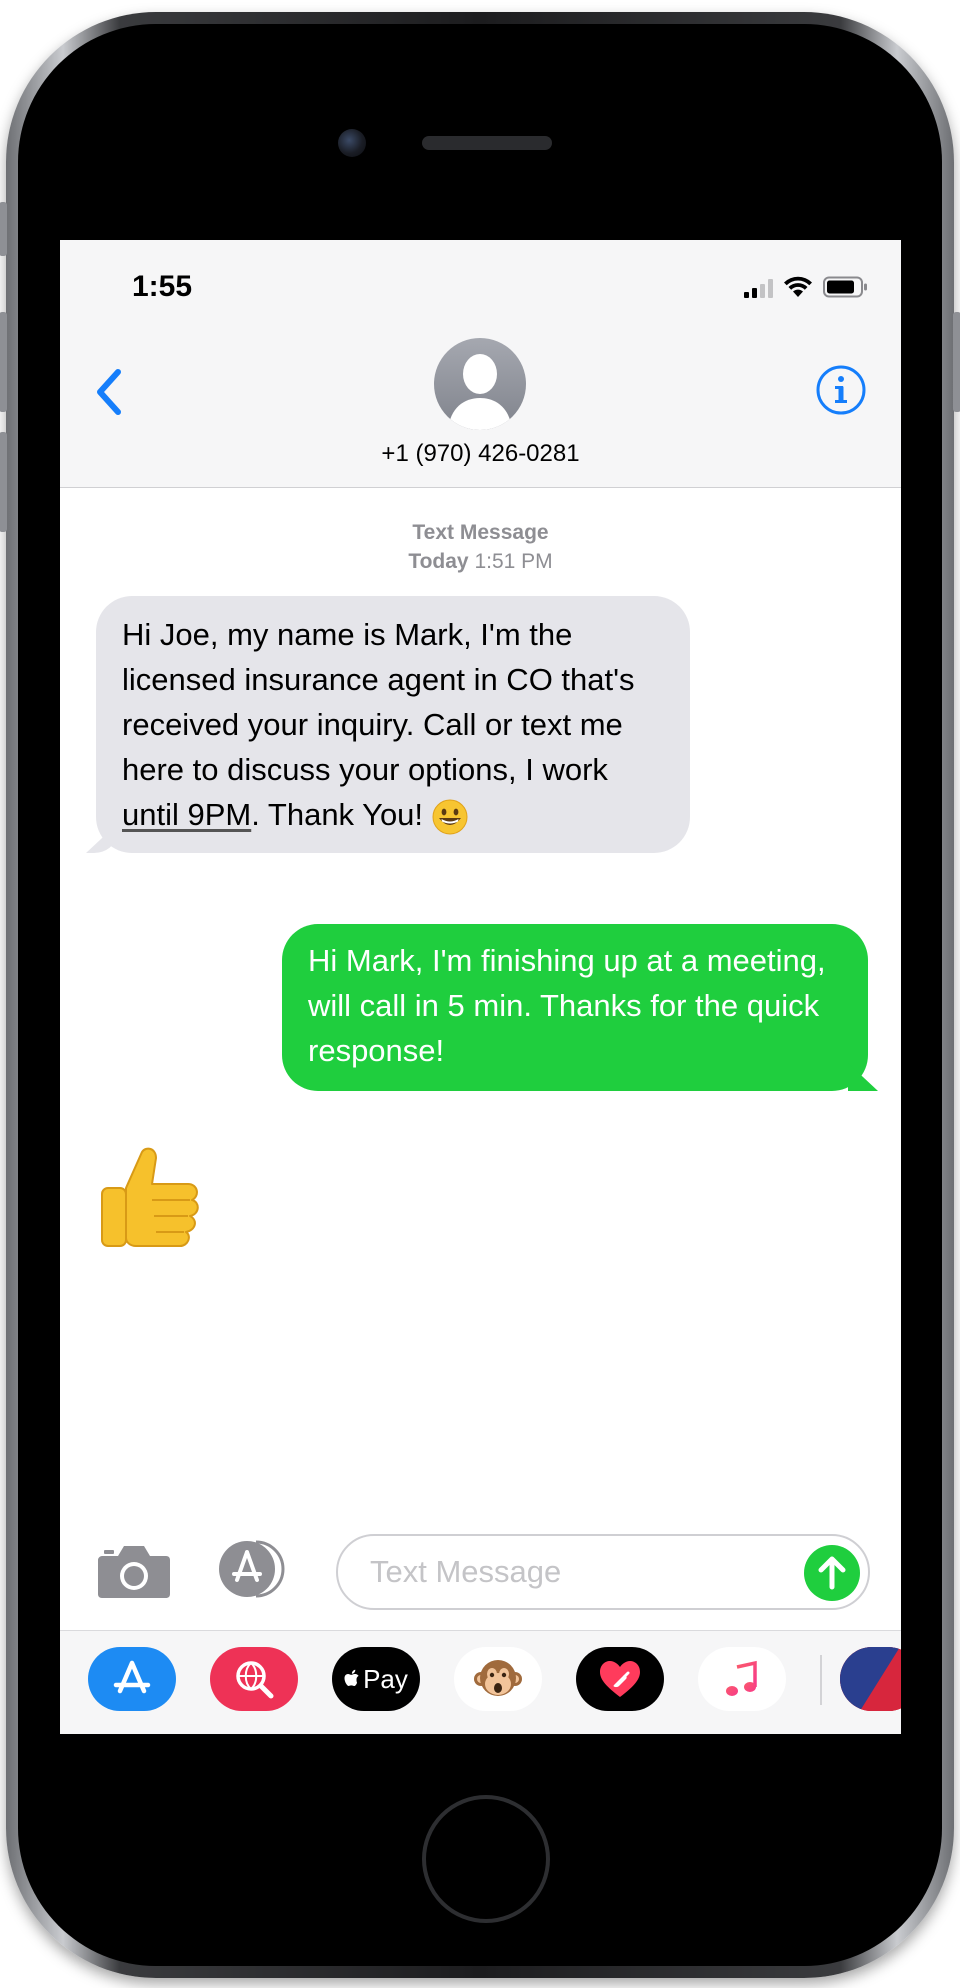  What do you see at coordinates (134, 1571) in the screenshot?
I see `camera-icon` at bounding box center [134, 1571].